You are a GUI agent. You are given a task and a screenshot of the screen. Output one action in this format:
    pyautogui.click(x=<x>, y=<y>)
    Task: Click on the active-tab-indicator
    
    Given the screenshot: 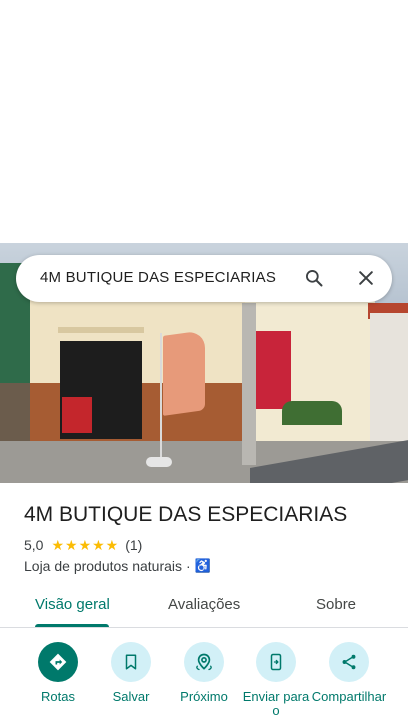 What is the action you would take?
    pyautogui.click(x=72, y=625)
    